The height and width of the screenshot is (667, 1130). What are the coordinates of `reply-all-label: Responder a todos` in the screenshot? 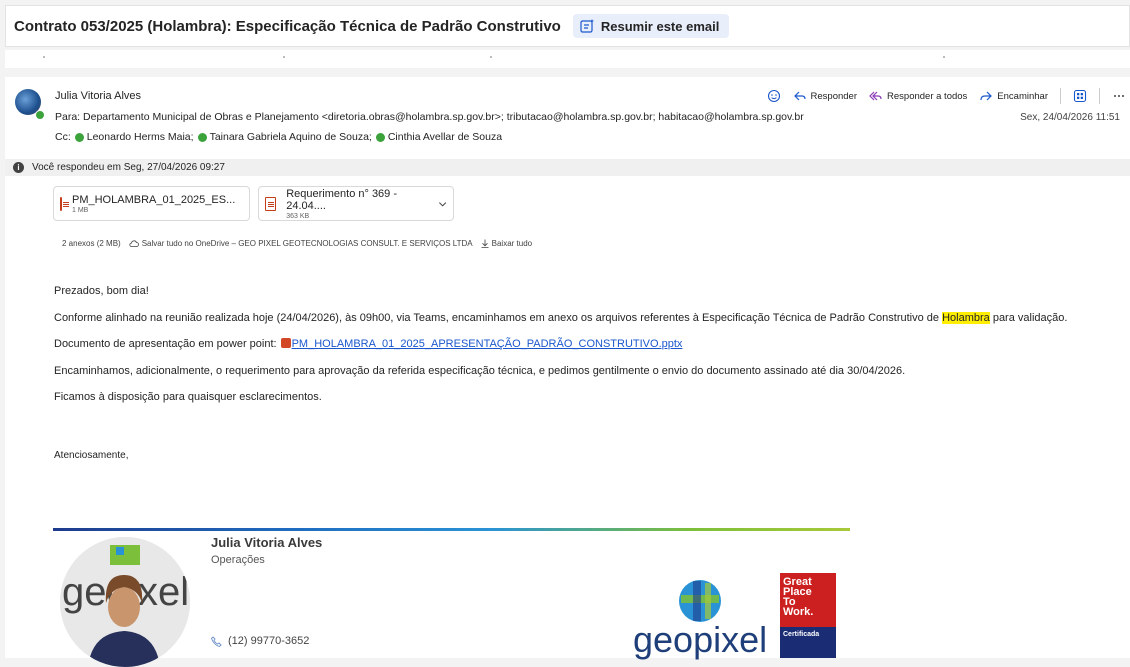 It's located at (927, 96).